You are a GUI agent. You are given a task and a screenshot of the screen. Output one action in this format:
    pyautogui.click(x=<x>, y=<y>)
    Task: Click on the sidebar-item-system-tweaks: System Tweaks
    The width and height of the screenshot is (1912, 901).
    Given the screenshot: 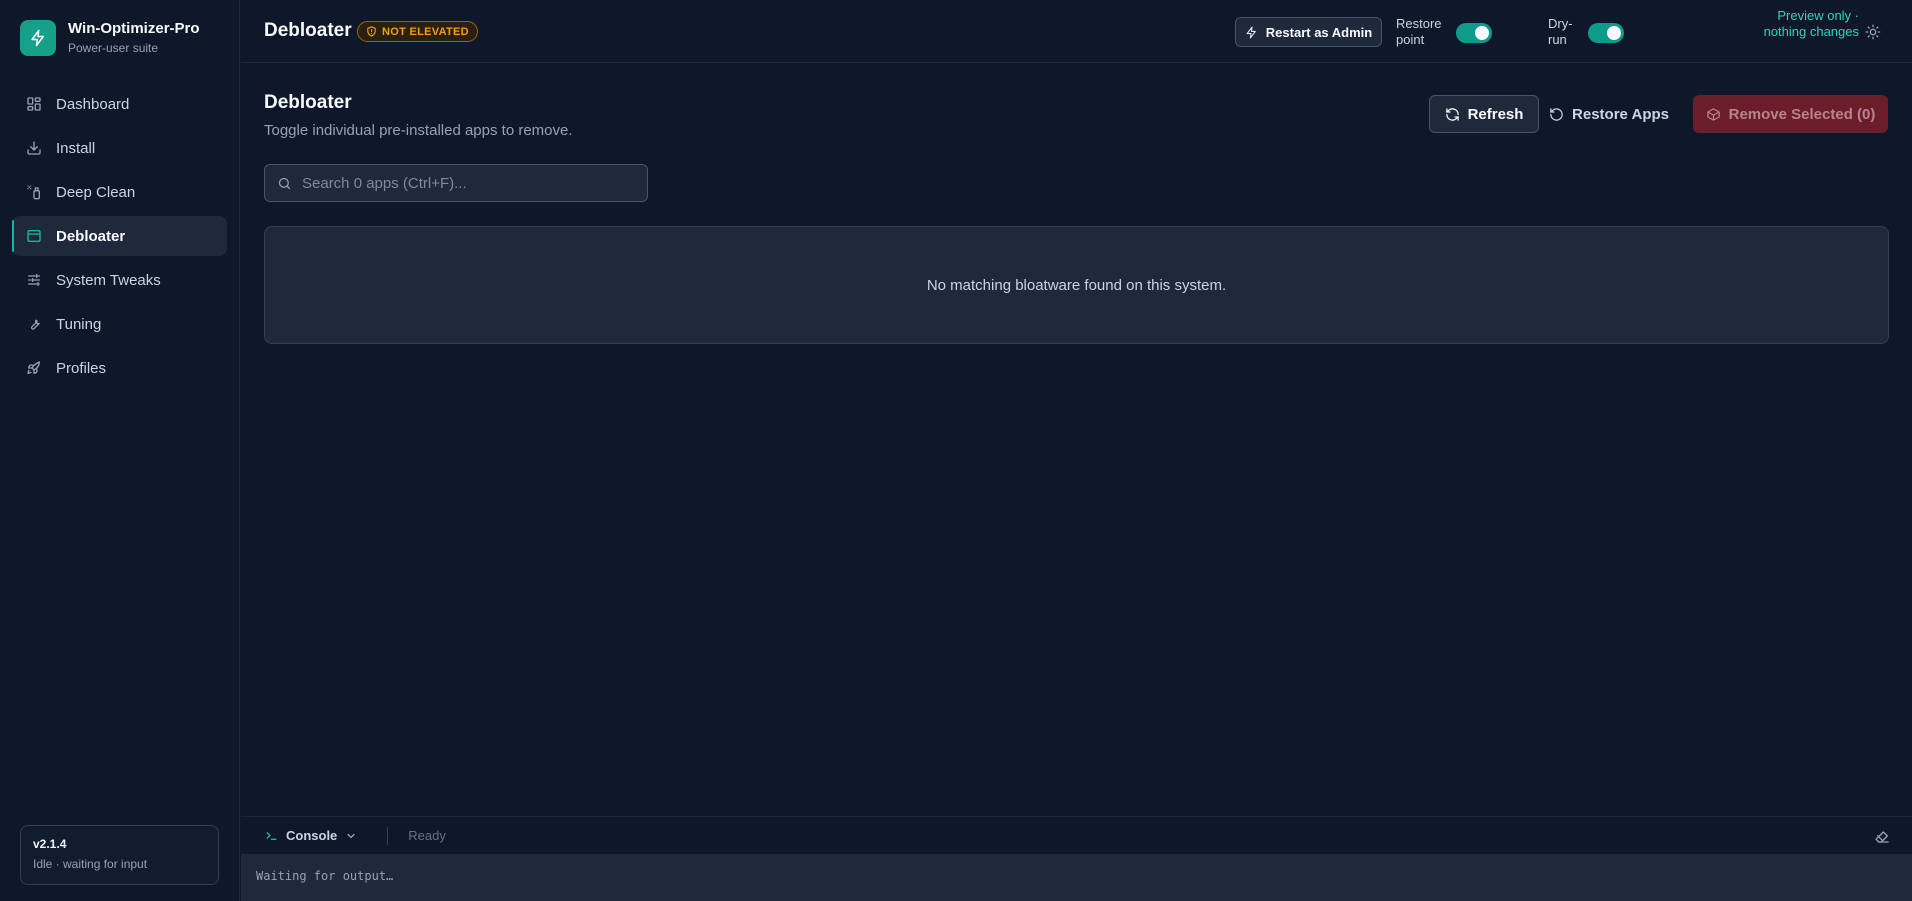 What is the action you would take?
    pyautogui.click(x=119, y=280)
    